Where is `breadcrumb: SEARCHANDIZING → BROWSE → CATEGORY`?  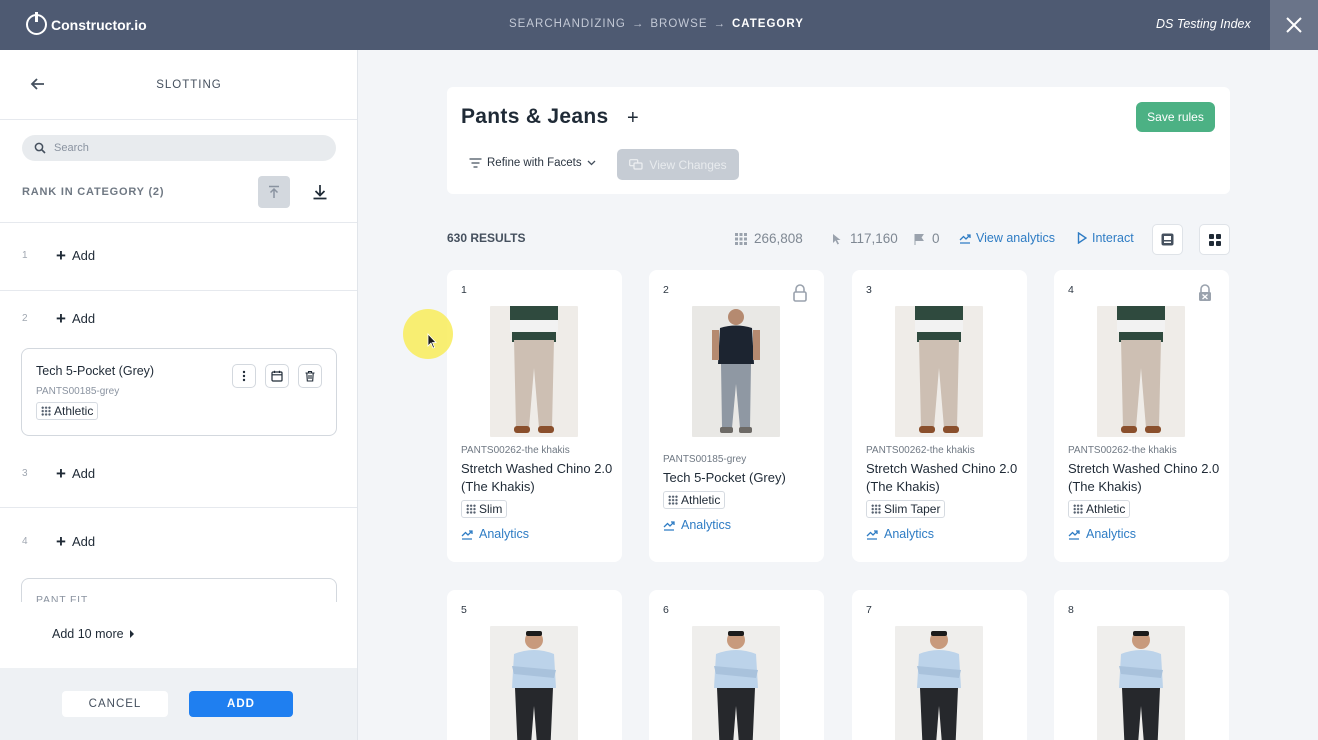 breadcrumb: SEARCHANDIZING → BROWSE → CATEGORY is located at coordinates (656, 24).